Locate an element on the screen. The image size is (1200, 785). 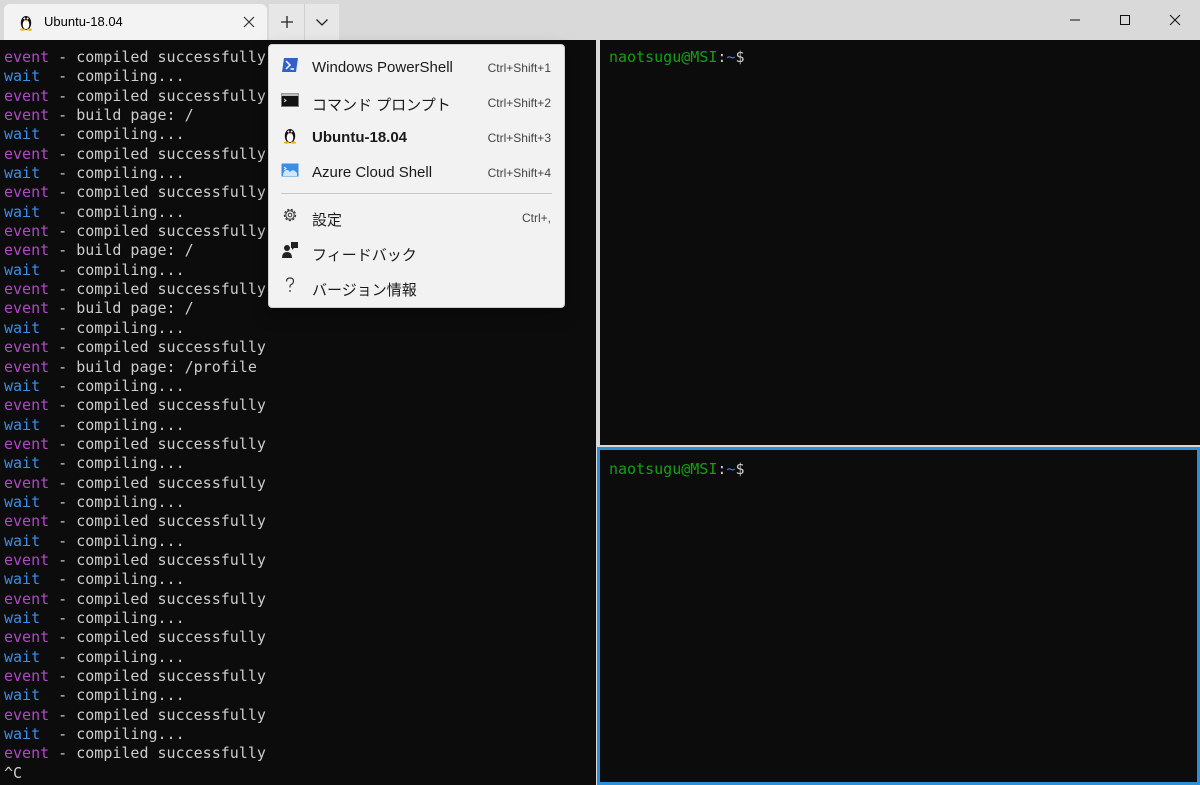
tab-title: Ubuntu-18.04 is located at coordinates (83, 21).